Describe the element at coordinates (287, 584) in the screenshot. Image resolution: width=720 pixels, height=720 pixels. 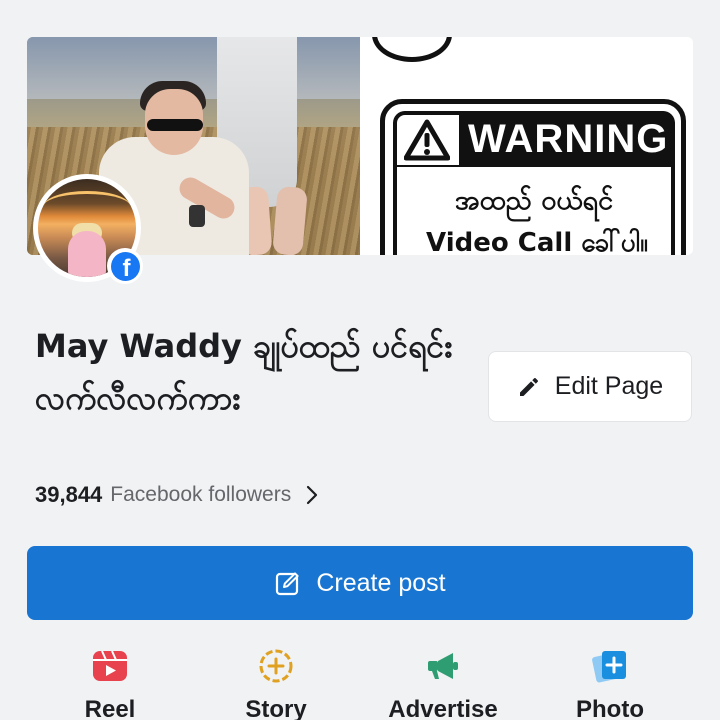
I see `compose-icon` at that location.